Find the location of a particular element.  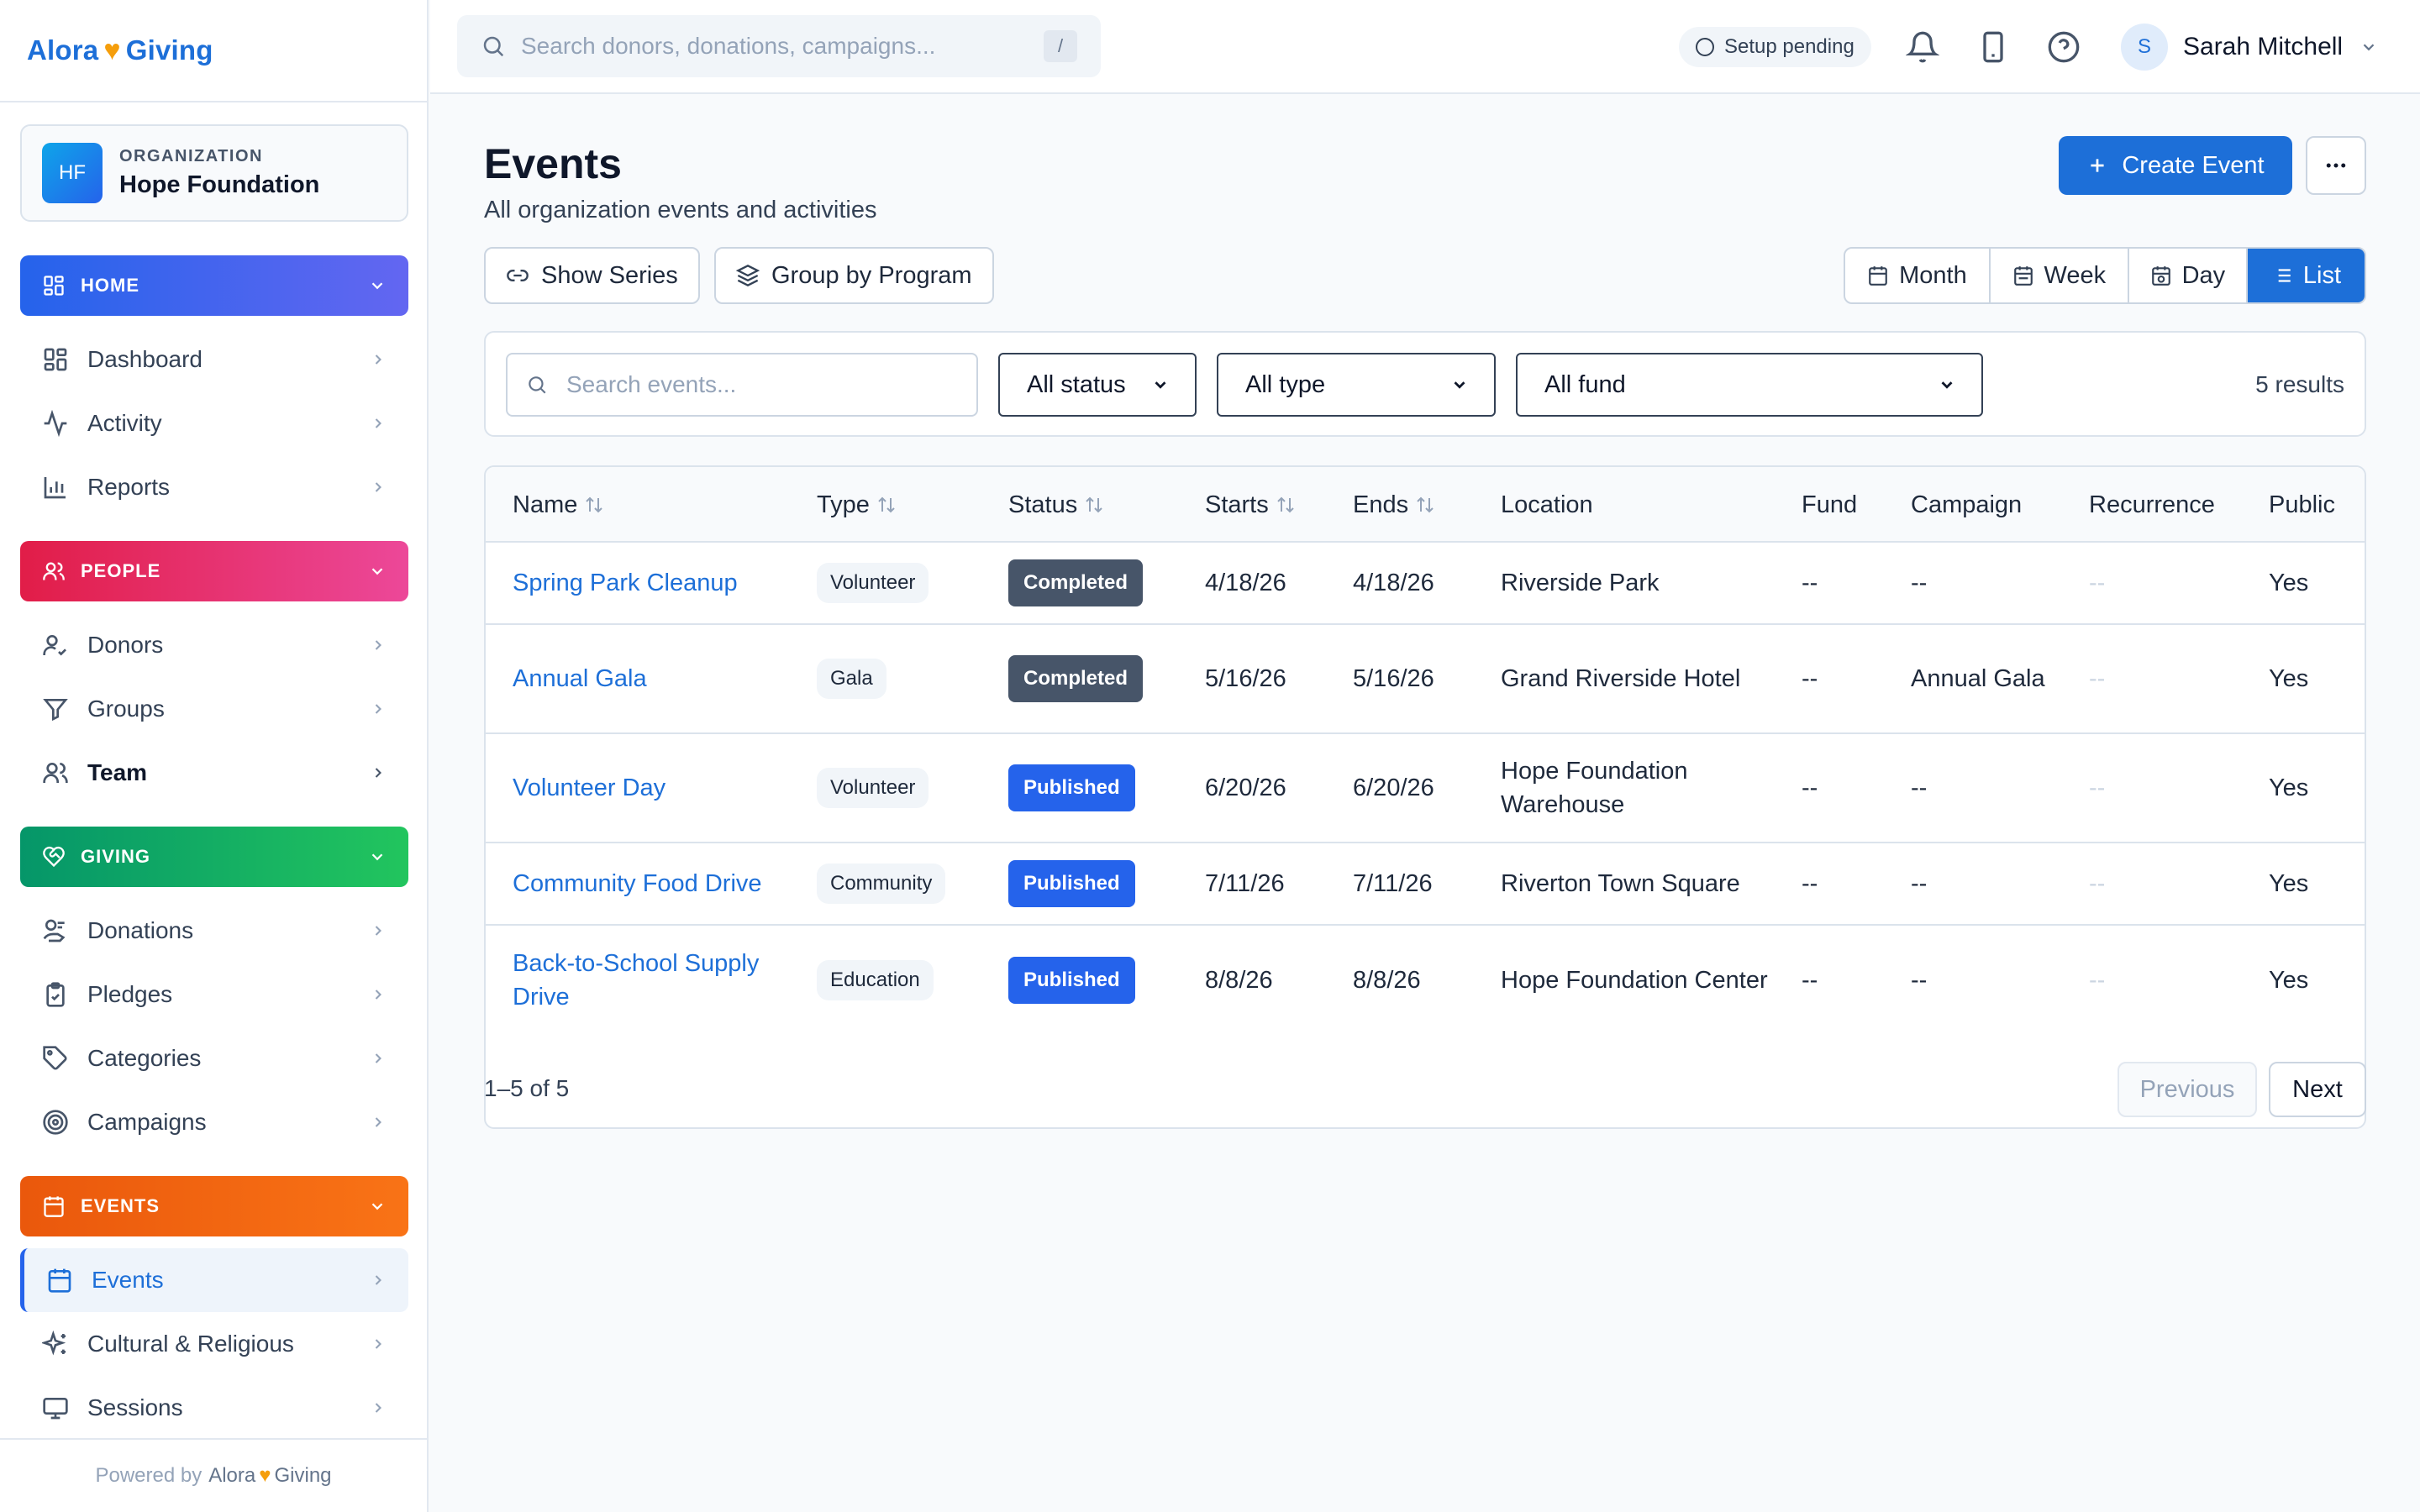

global-search: / is located at coordinates (779, 46).